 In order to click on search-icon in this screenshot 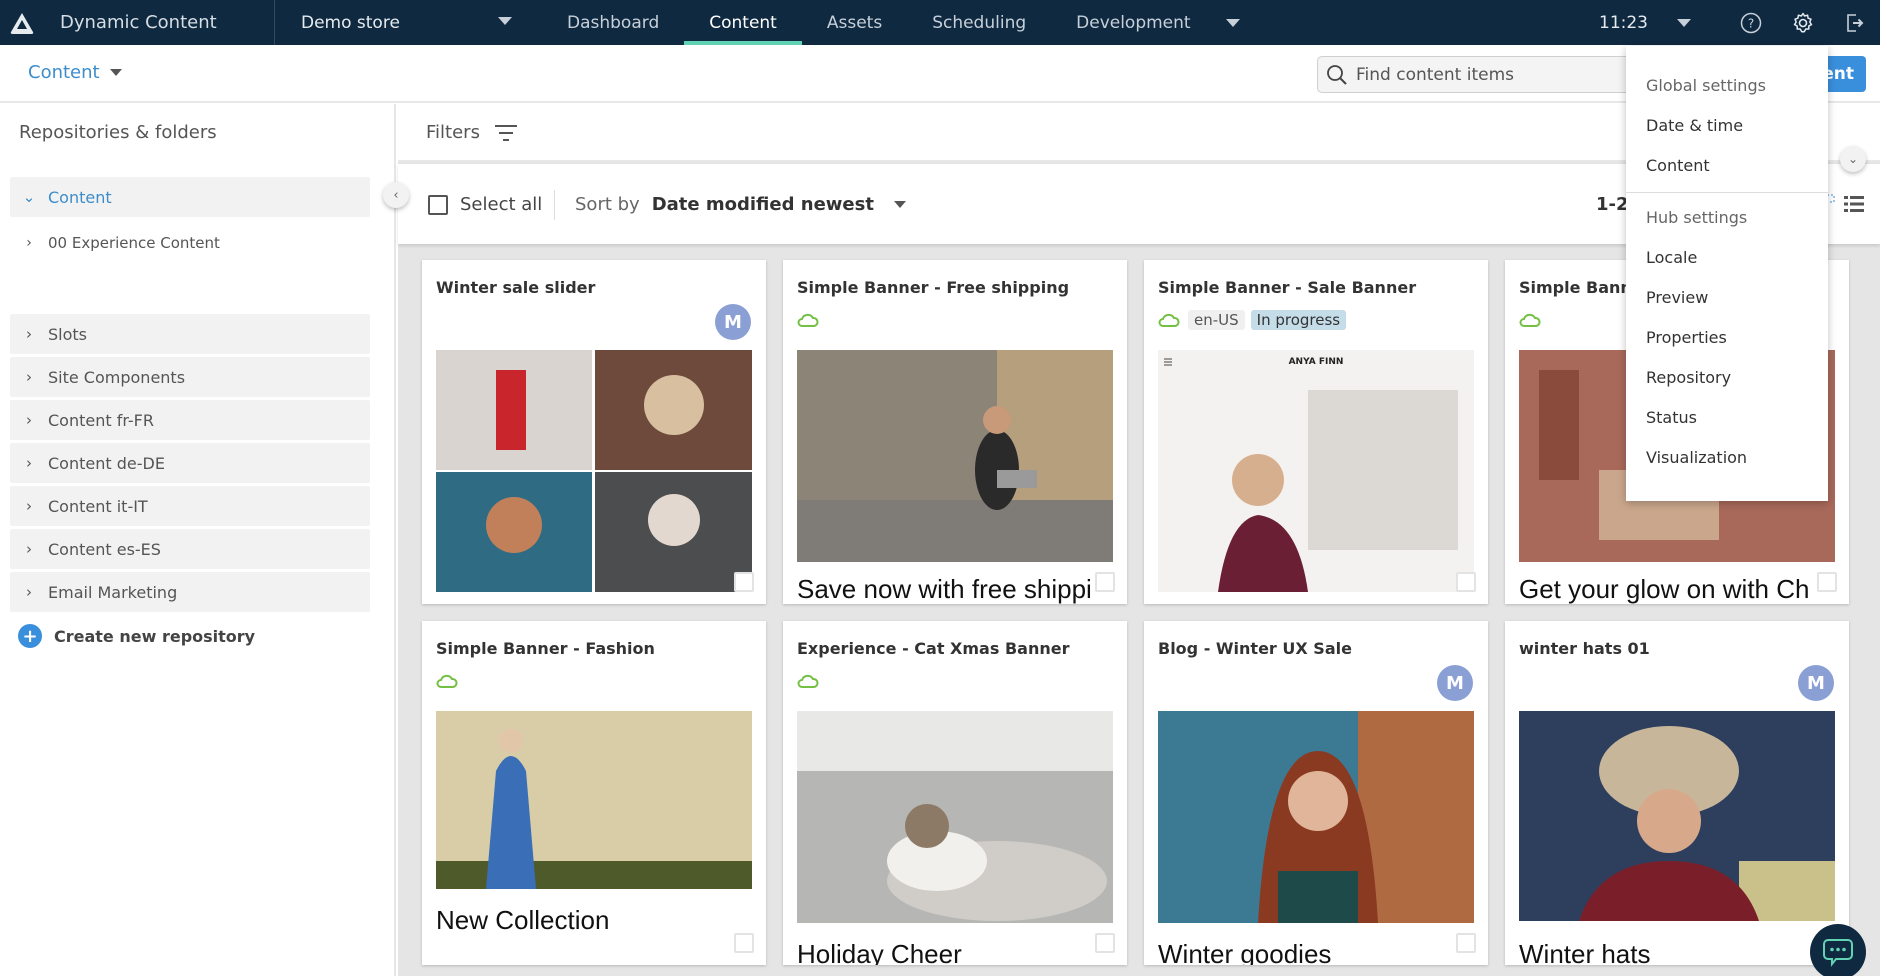, I will do `click(1337, 74)`.